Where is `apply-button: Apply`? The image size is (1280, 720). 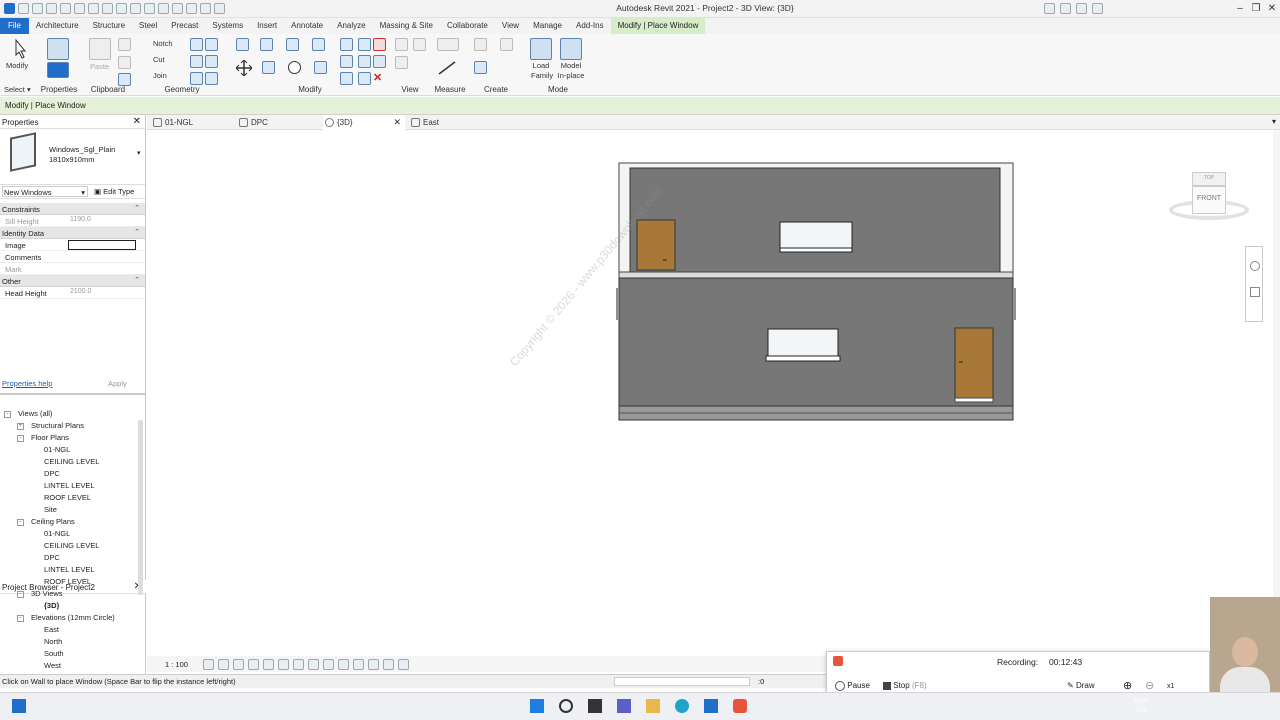
apply-button: Apply is located at coordinates (117, 383).